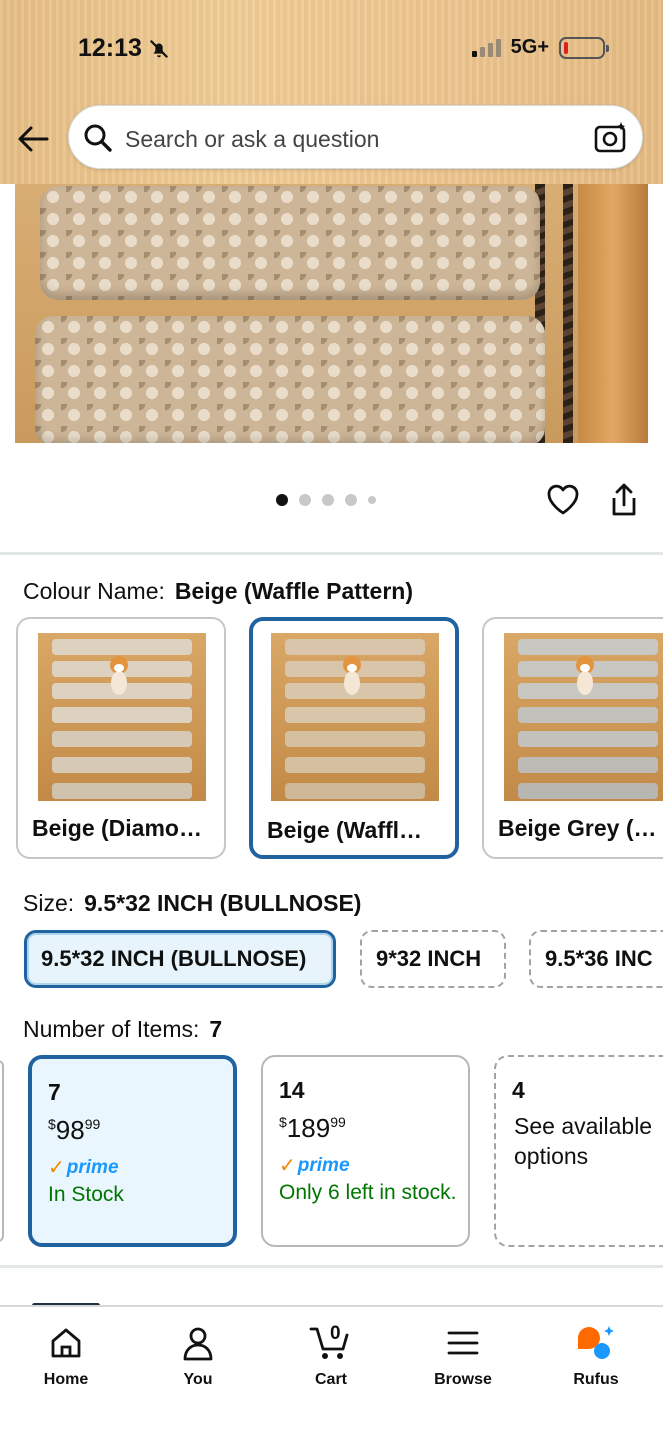 This screenshot has height=1440, width=663. I want to click on nav-cart-label: Cart, so click(330, 1379).